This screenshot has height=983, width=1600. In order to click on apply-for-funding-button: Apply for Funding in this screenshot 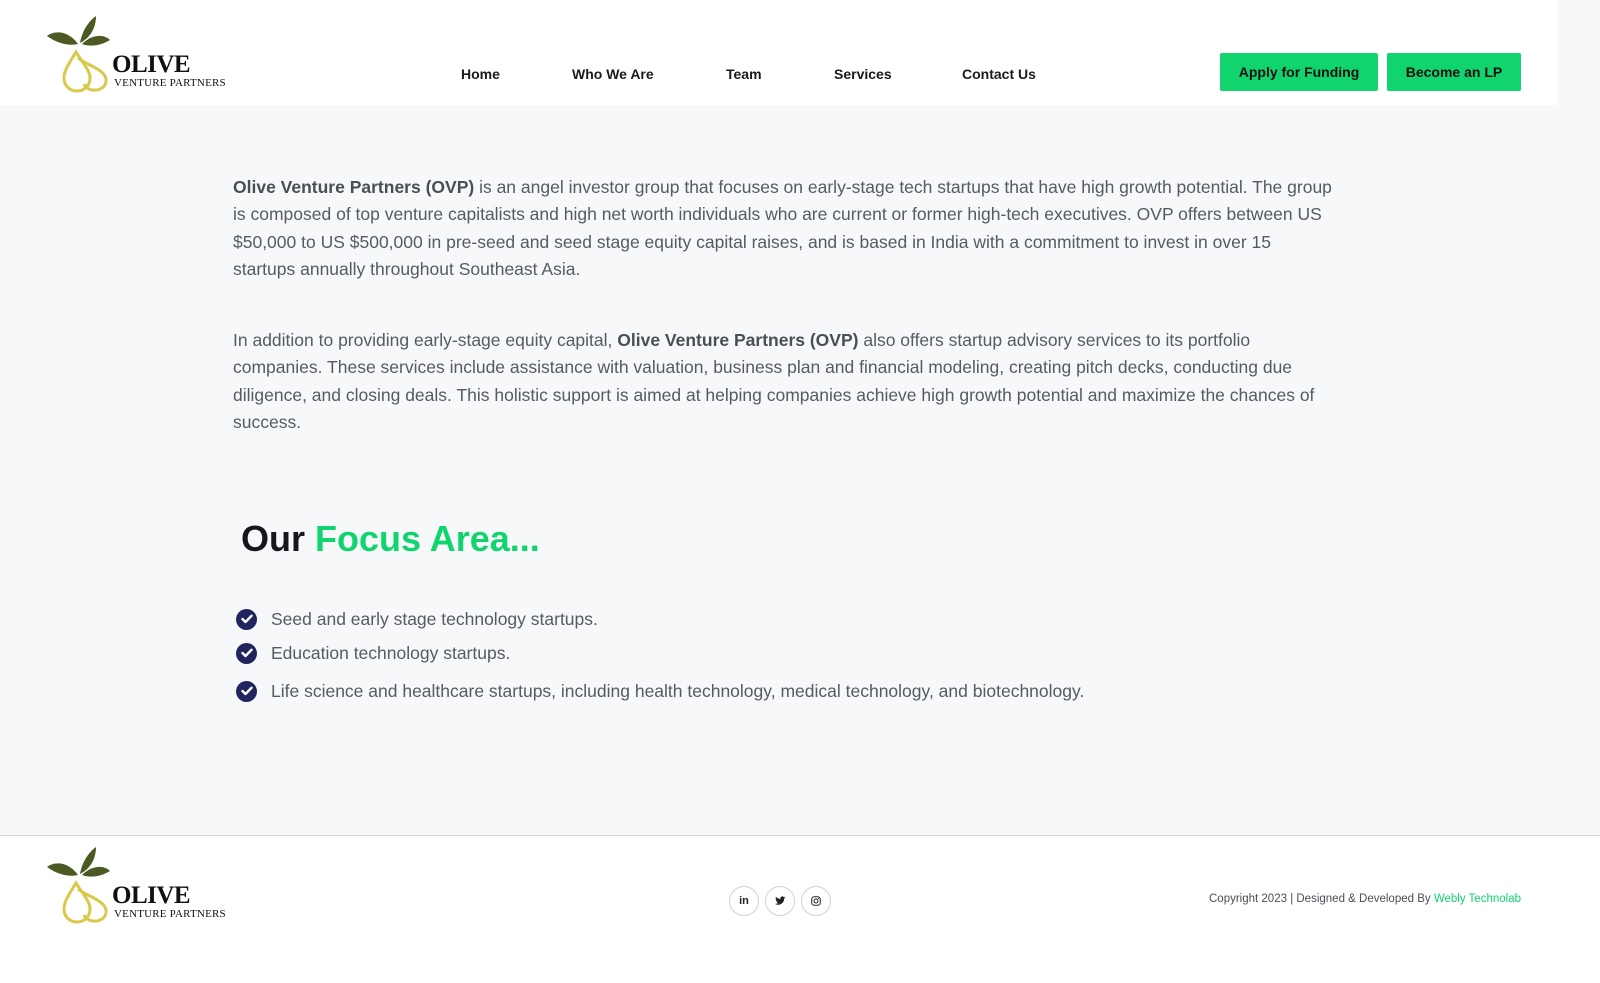, I will do `click(1299, 72)`.